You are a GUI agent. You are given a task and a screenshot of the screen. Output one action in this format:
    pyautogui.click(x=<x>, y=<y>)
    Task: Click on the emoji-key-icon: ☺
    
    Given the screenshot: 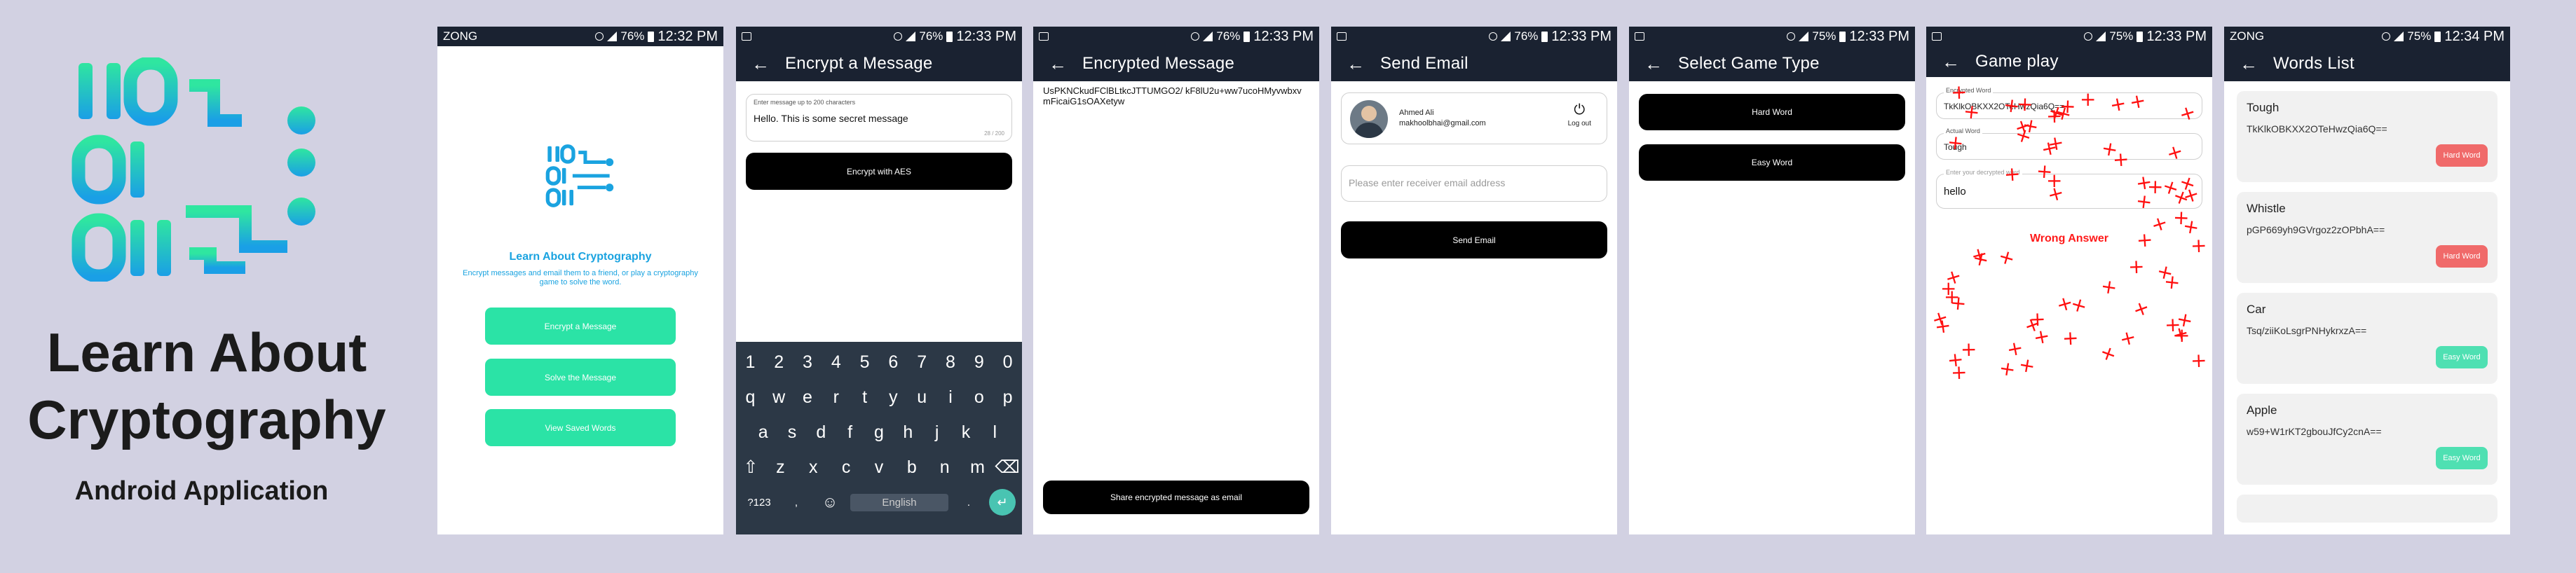 What is the action you would take?
    pyautogui.click(x=830, y=502)
    